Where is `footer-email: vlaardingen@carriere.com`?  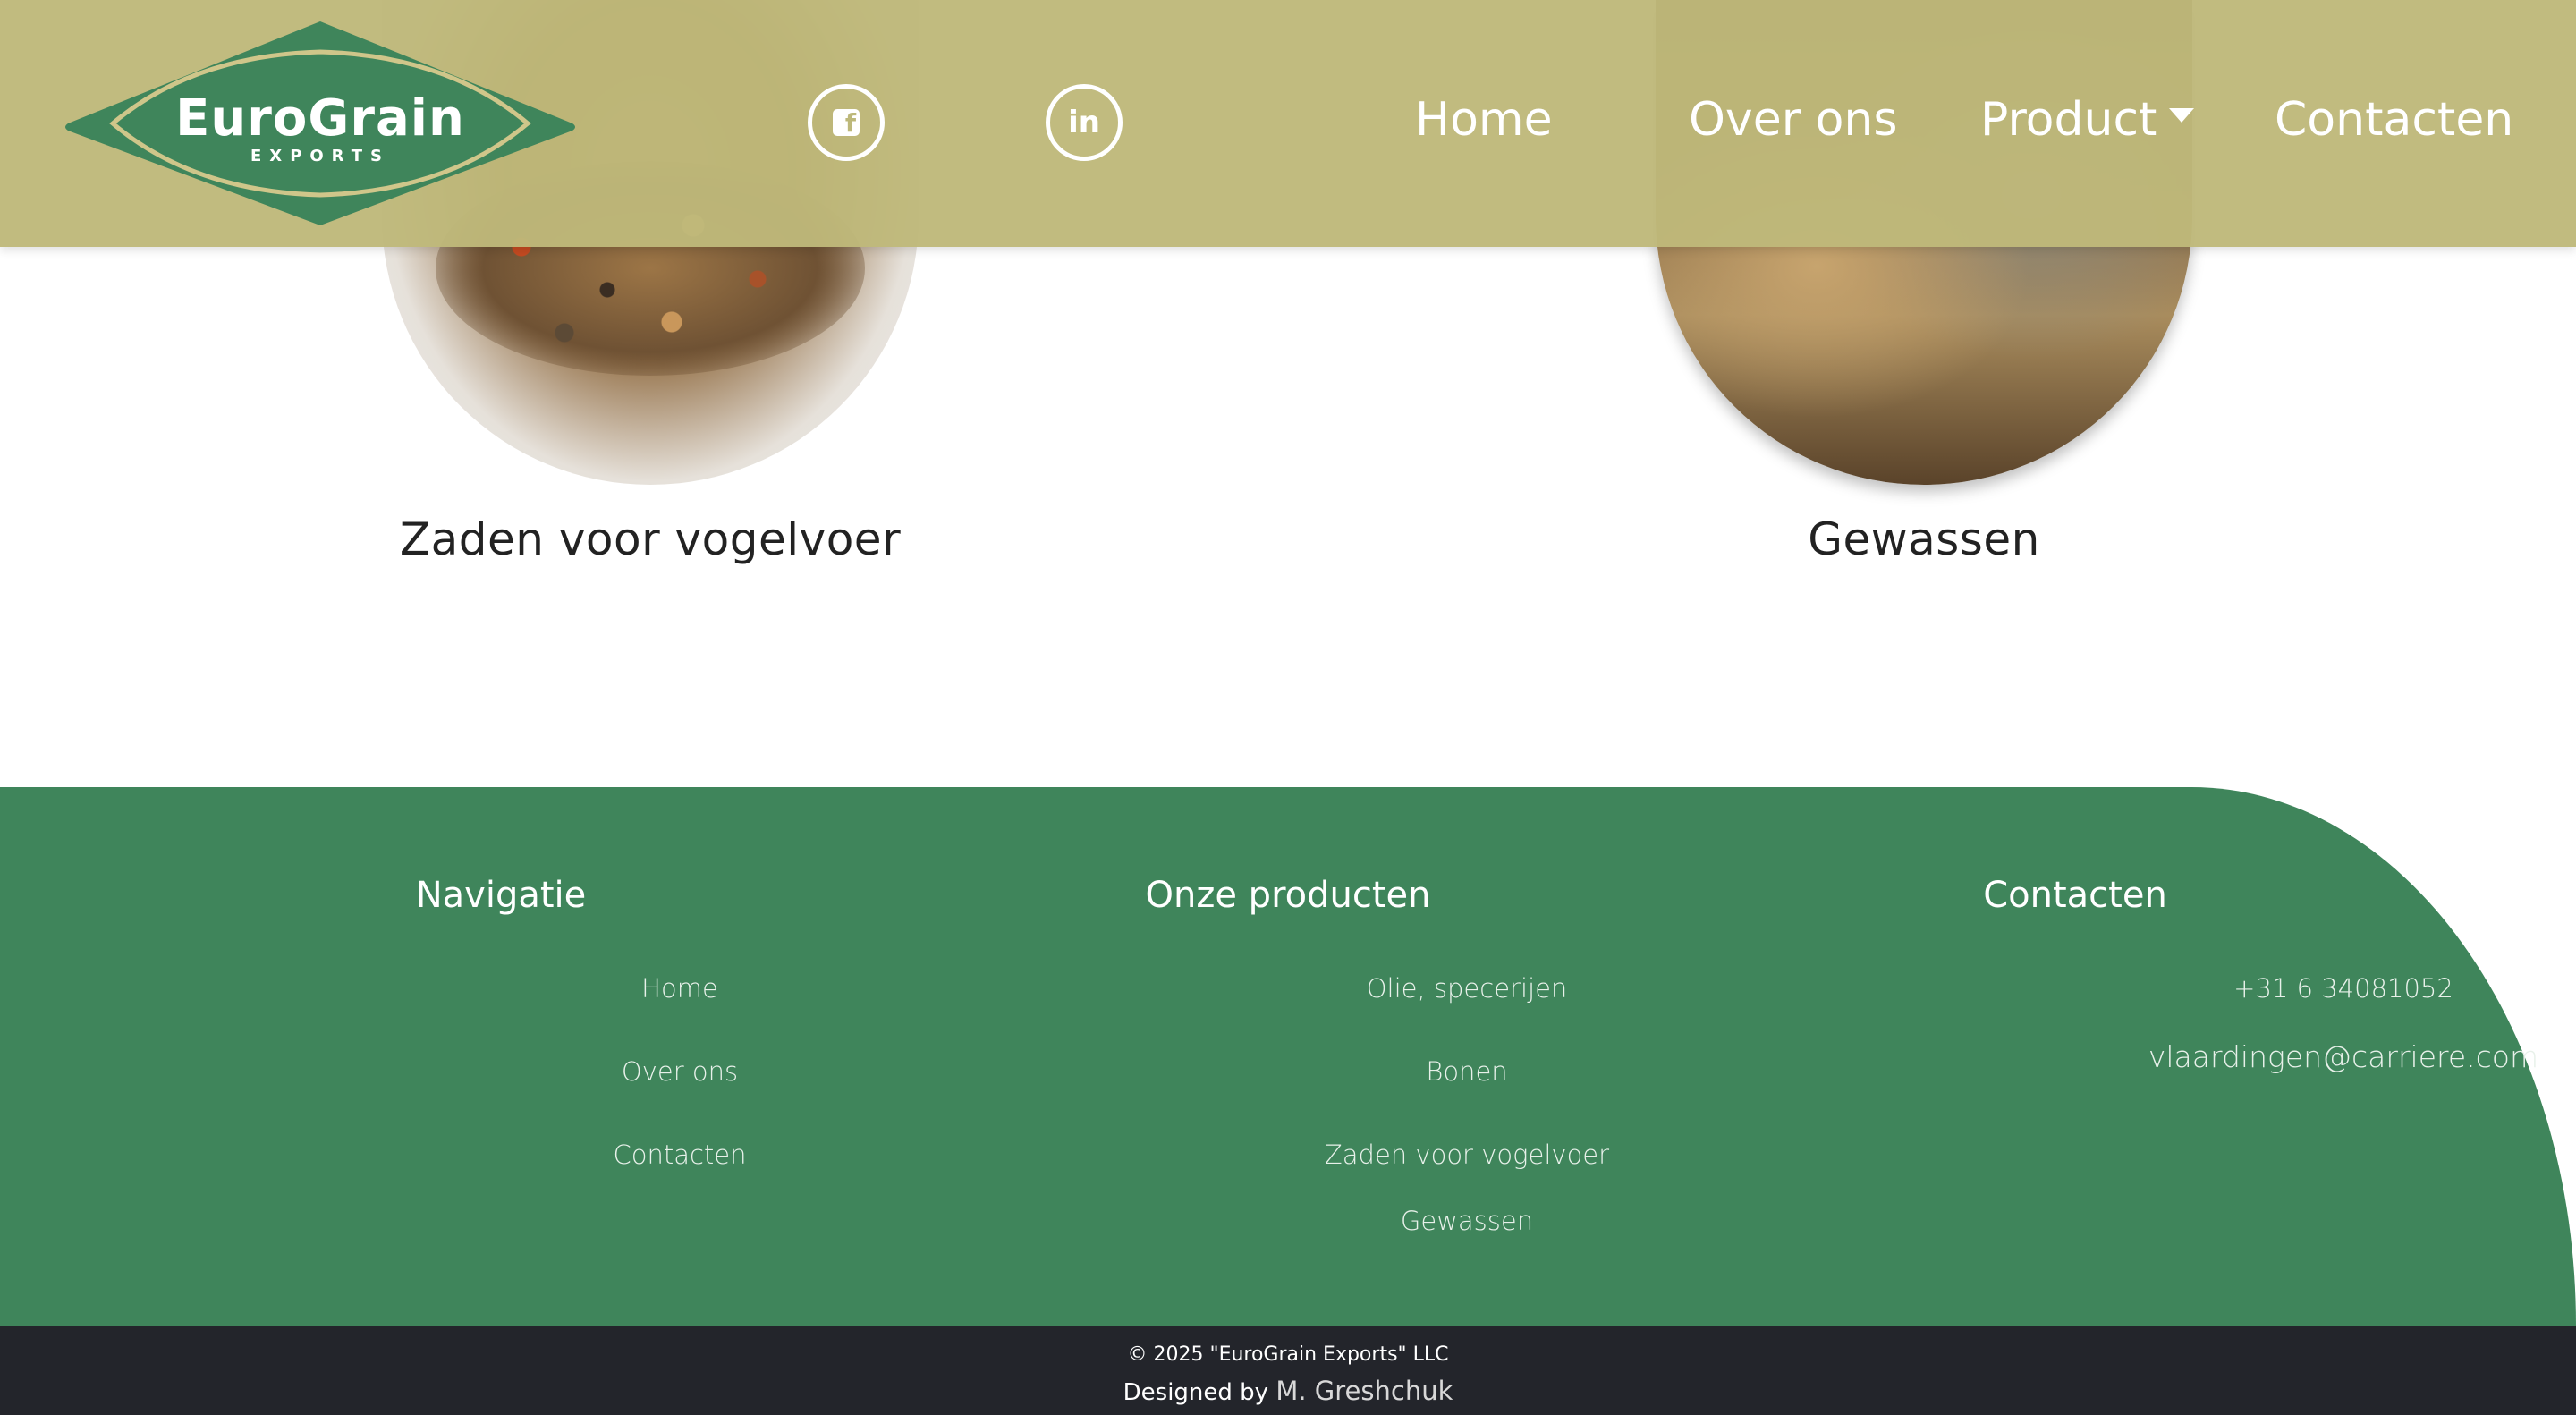
footer-email: vlaardingen@carriere.com is located at coordinates (2325, 1056).